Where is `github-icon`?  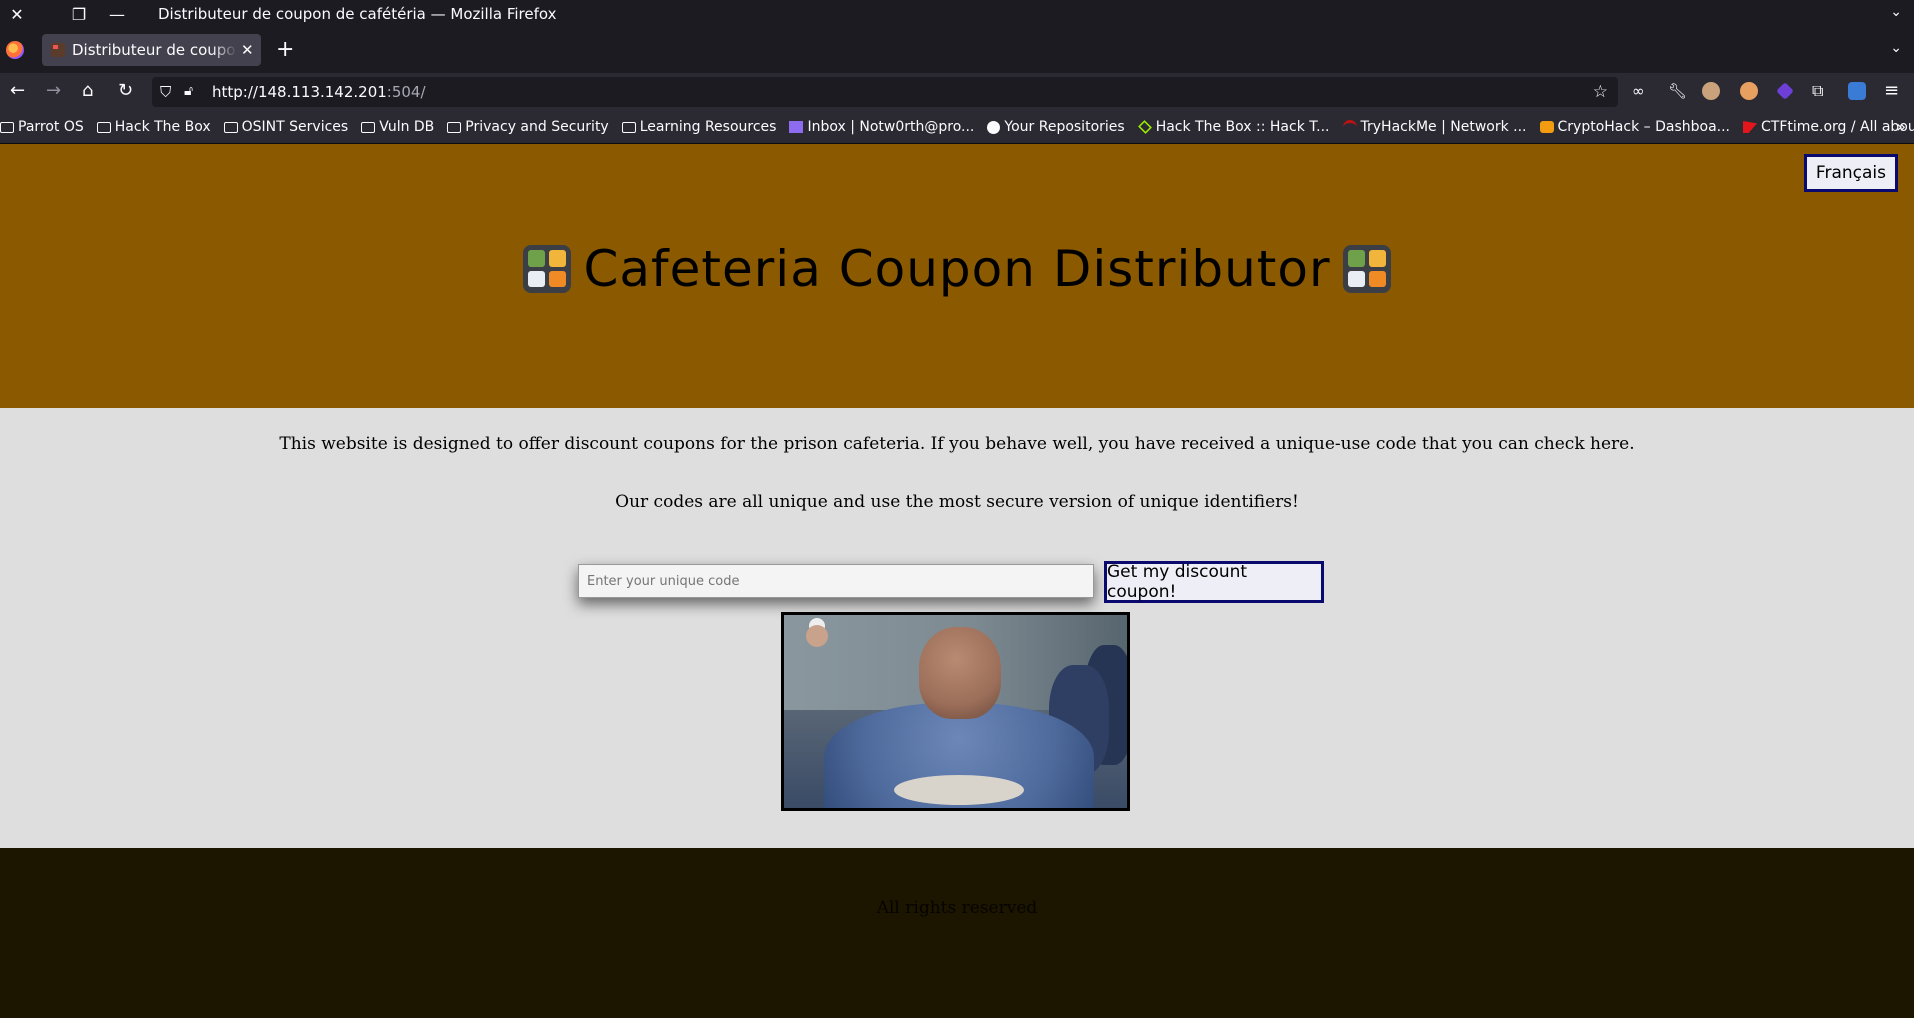 github-icon is located at coordinates (994, 127).